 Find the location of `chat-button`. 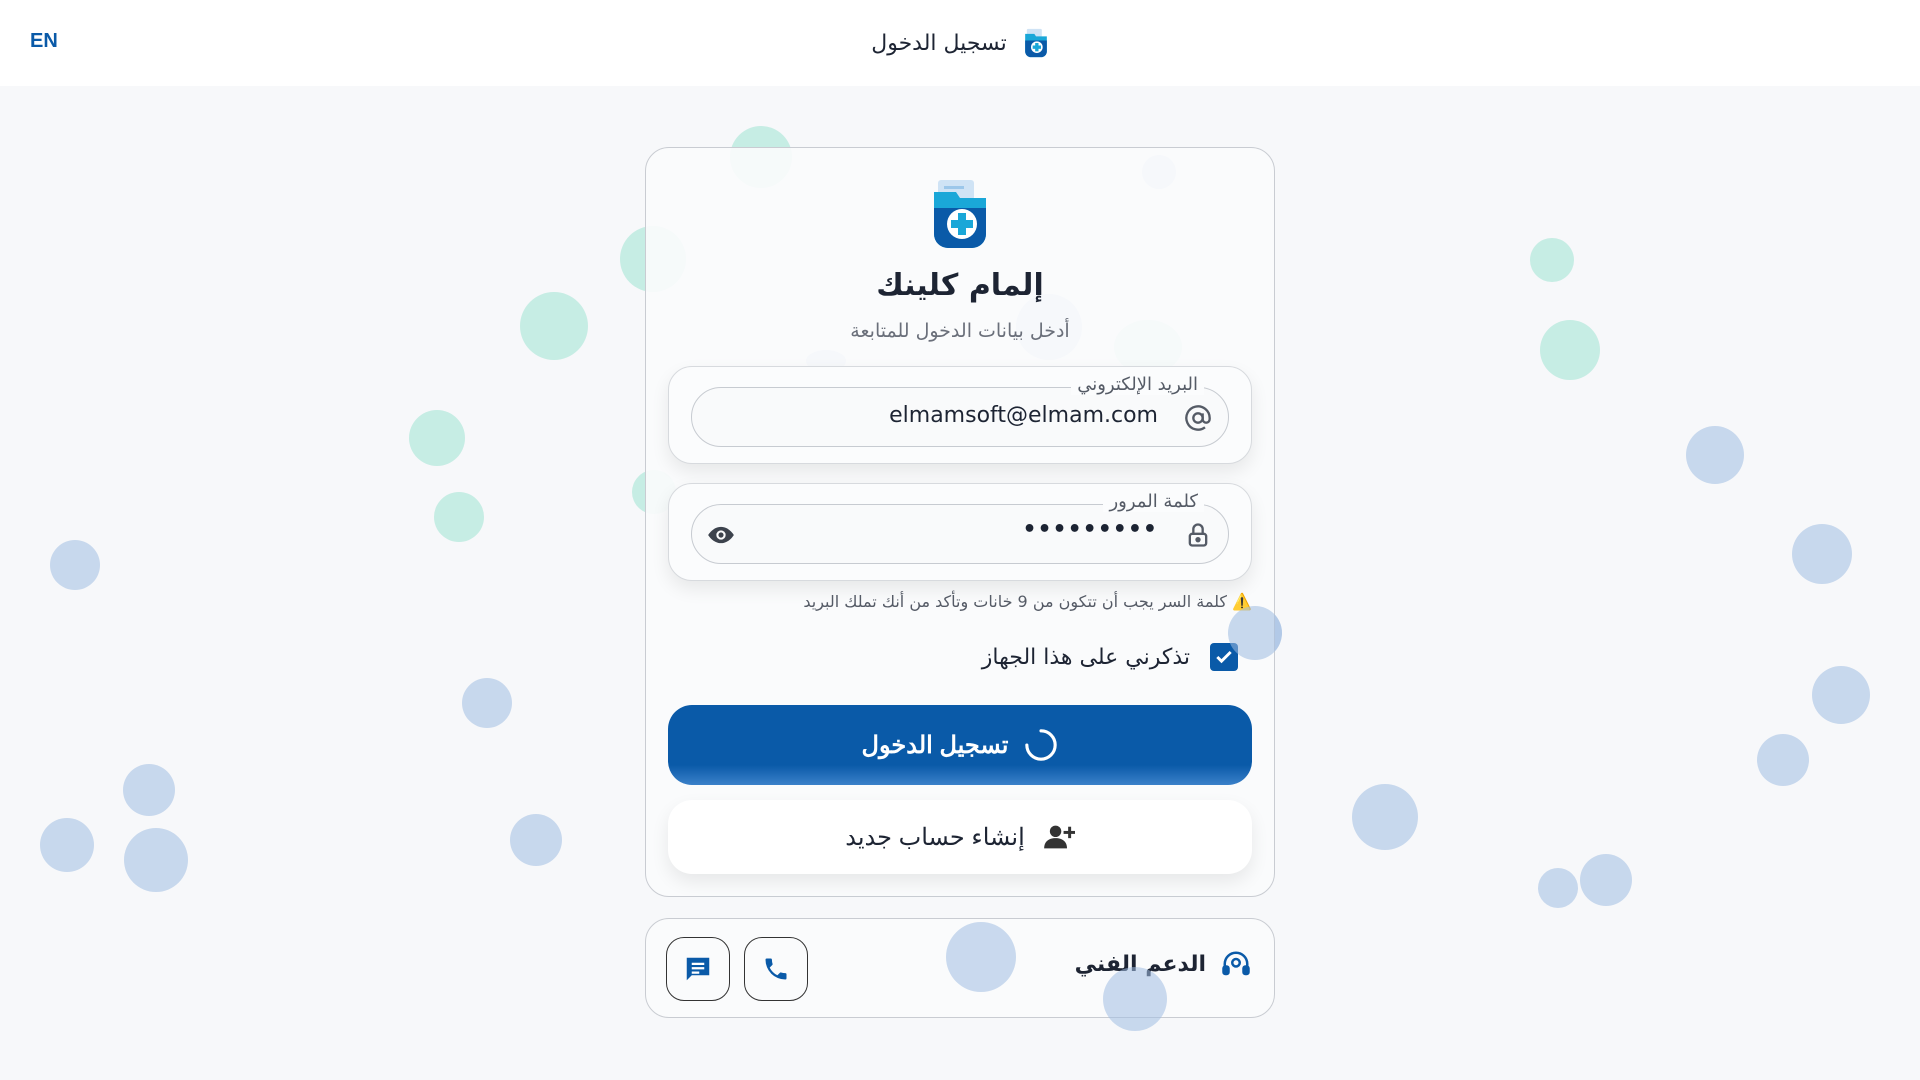

chat-button is located at coordinates (698, 969).